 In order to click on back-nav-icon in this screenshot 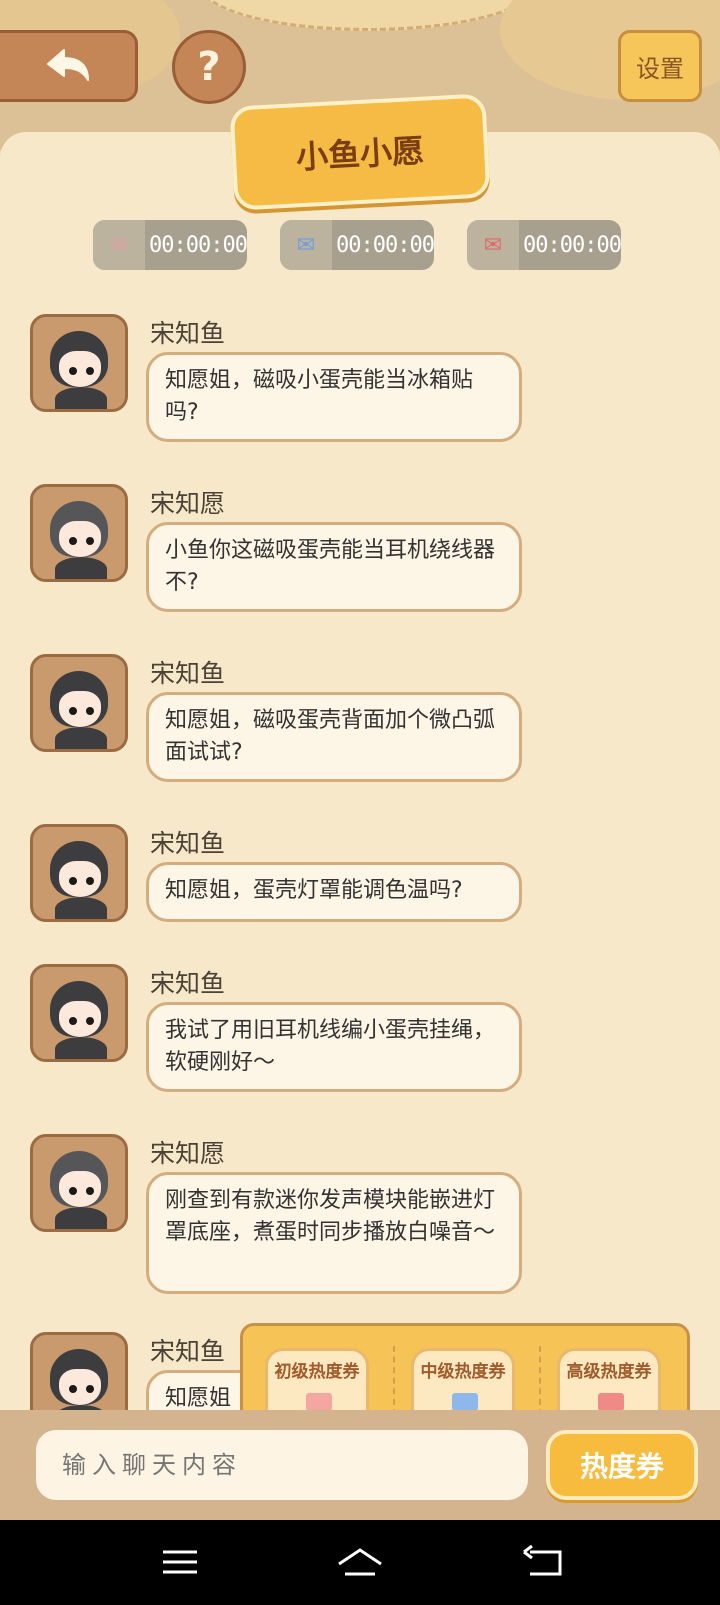, I will do `click(545, 1562)`.